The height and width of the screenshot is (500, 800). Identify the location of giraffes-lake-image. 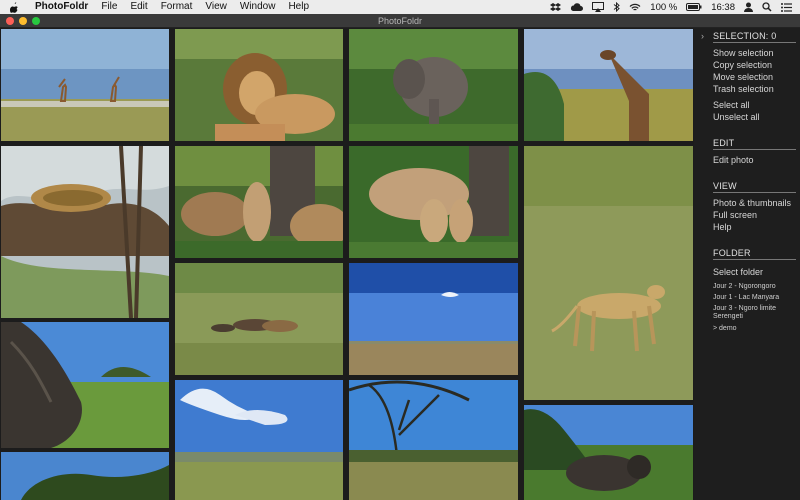
(85, 85).